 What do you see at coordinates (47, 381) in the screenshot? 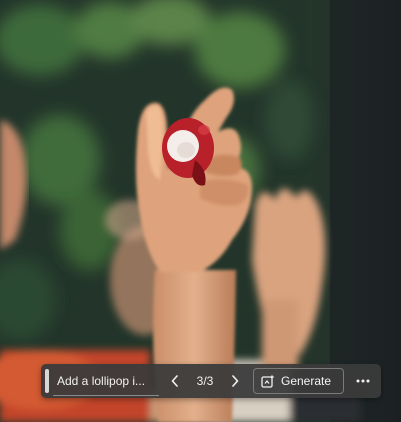
I see `drag-handle` at bounding box center [47, 381].